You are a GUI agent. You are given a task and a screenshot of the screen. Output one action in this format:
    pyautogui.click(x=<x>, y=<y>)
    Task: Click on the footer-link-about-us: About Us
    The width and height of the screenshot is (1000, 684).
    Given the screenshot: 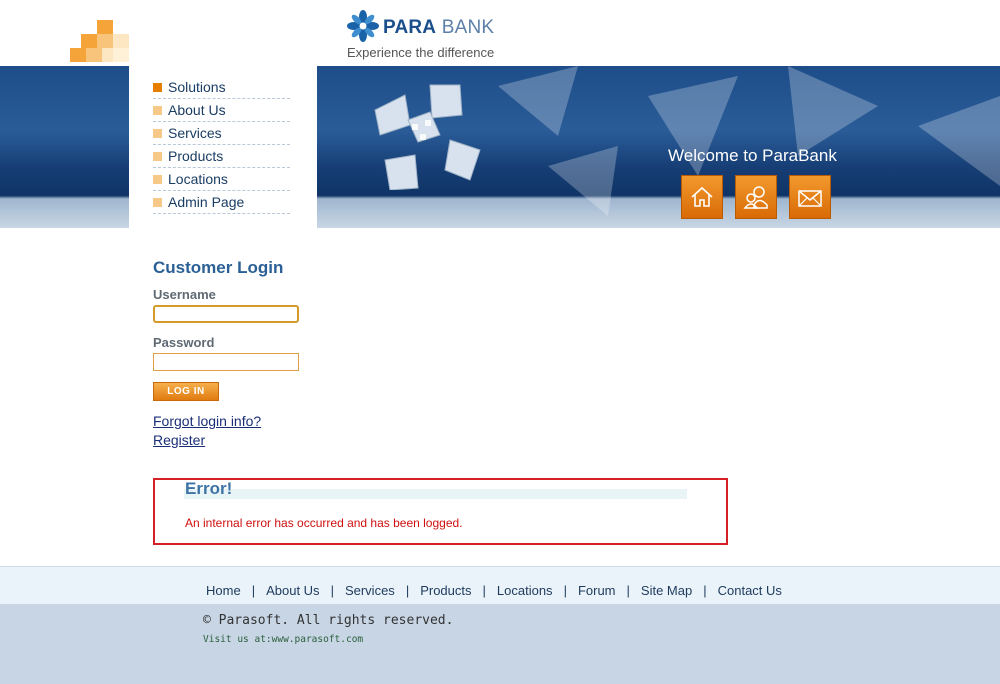 What is the action you would take?
    pyautogui.click(x=292, y=590)
    